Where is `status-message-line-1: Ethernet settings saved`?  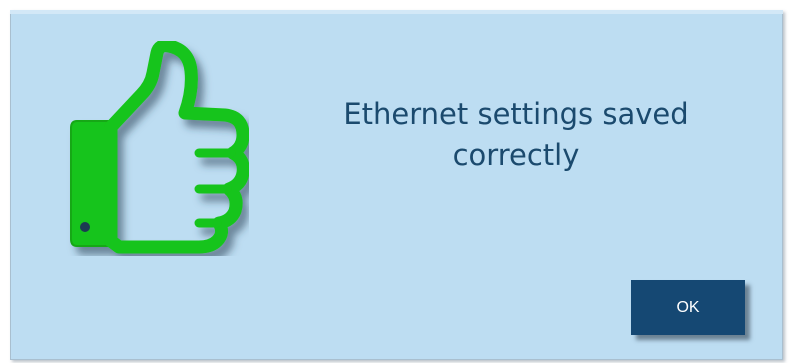
status-message-line-1: Ethernet settings saved is located at coordinates (516, 114).